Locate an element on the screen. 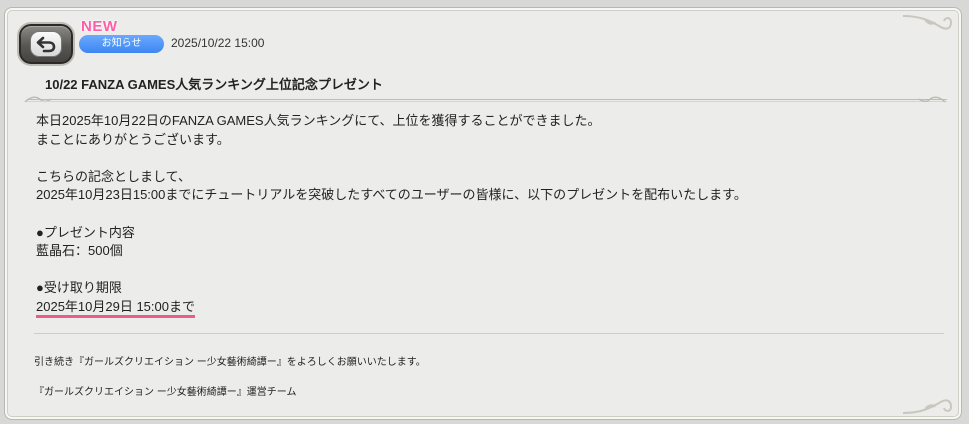 The image size is (969, 424). back-button is located at coordinates (46, 44).